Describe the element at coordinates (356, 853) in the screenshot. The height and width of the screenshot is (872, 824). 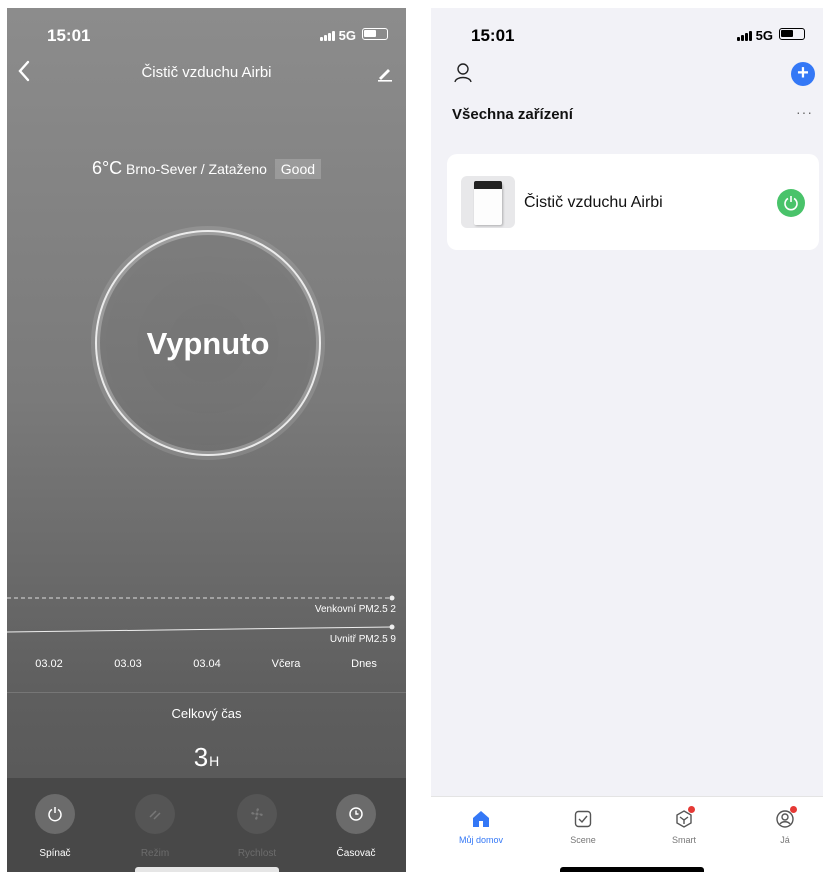
I see `control-label: Časovač` at that location.